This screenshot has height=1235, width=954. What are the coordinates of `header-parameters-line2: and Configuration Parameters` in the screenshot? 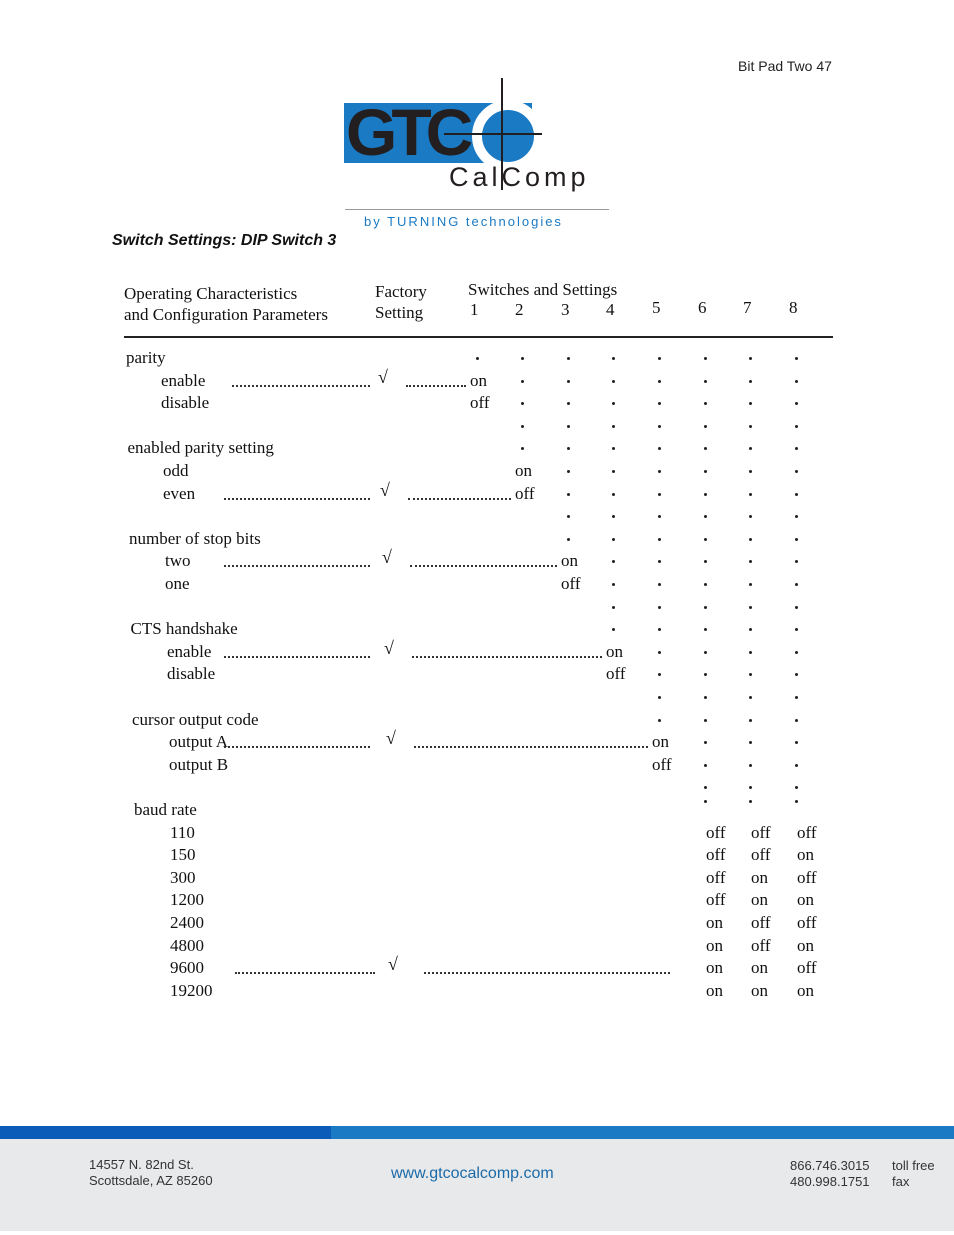 It's located at (226, 314).